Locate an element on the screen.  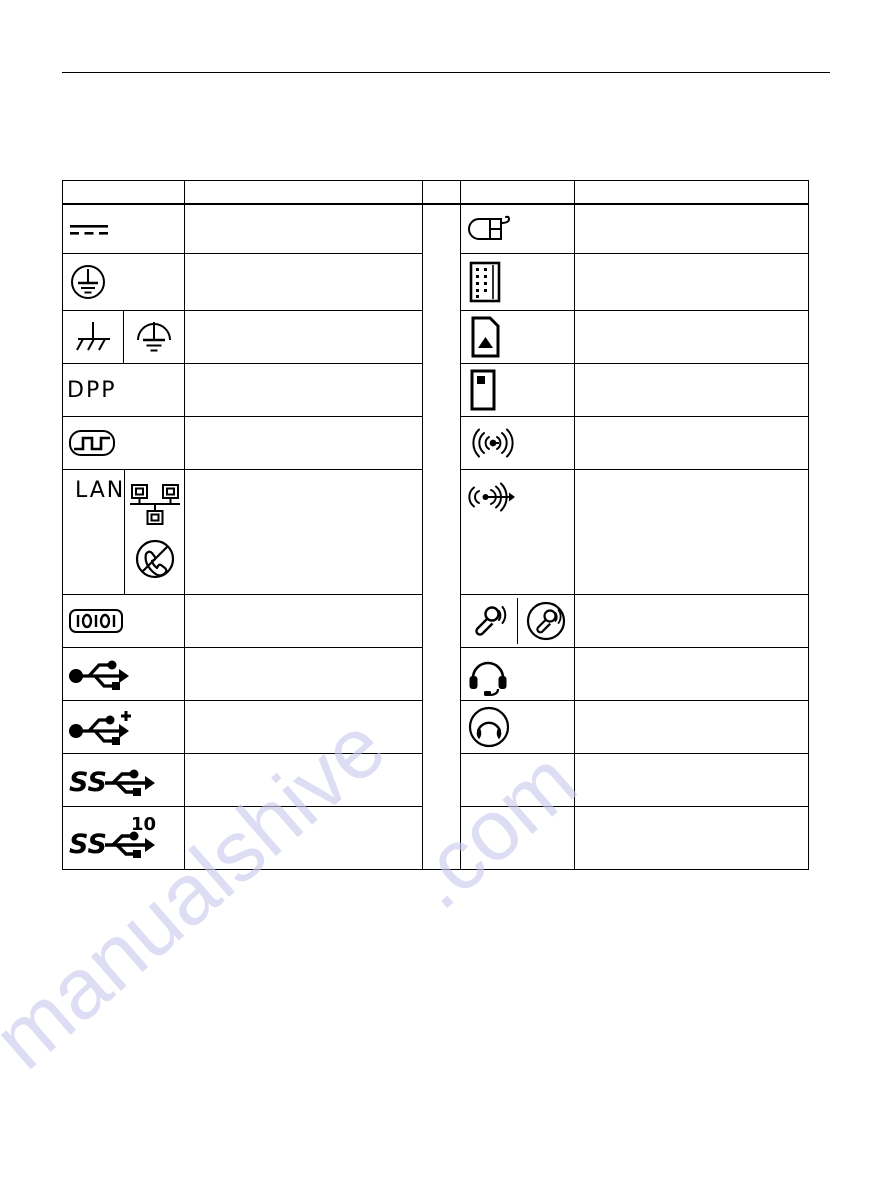
cell-chassis-ground is located at coordinates (93, 337).